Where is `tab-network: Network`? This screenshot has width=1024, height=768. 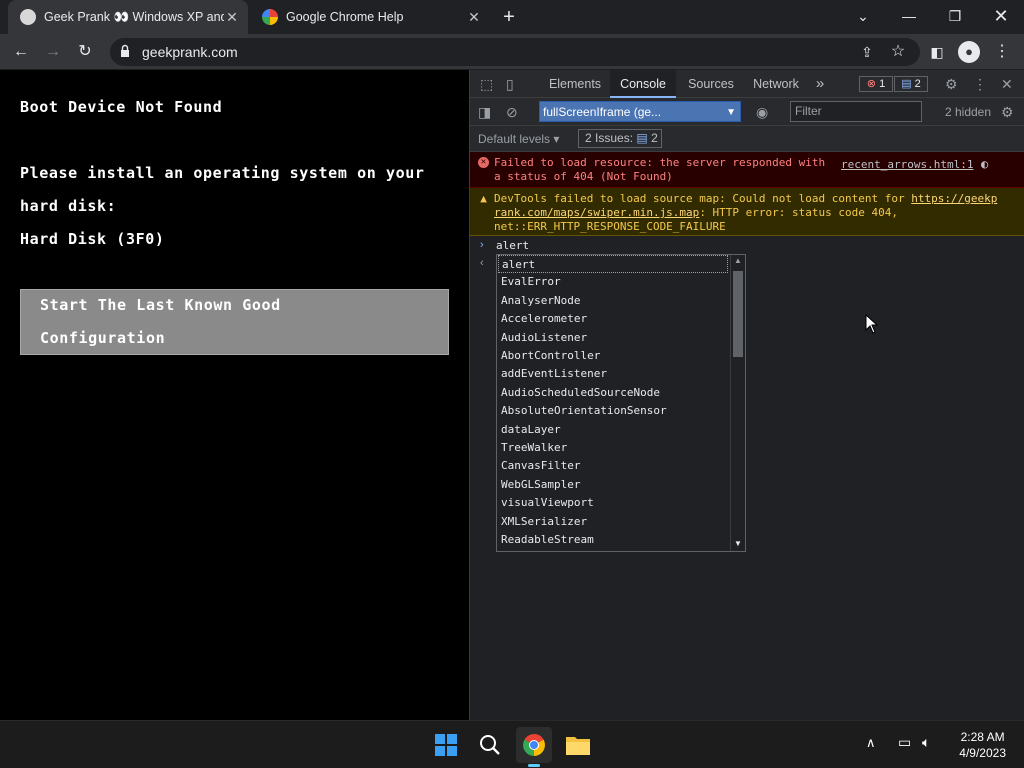 tab-network: Network is located at coordinates (776, 84).